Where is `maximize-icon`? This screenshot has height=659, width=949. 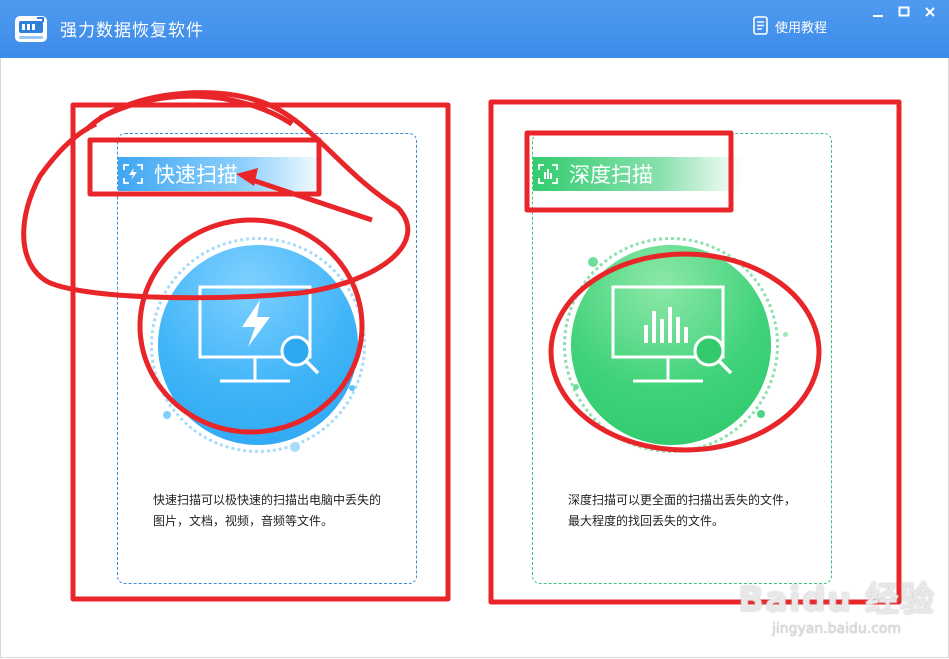 maximize-icon is located at coordinates (904, 11).